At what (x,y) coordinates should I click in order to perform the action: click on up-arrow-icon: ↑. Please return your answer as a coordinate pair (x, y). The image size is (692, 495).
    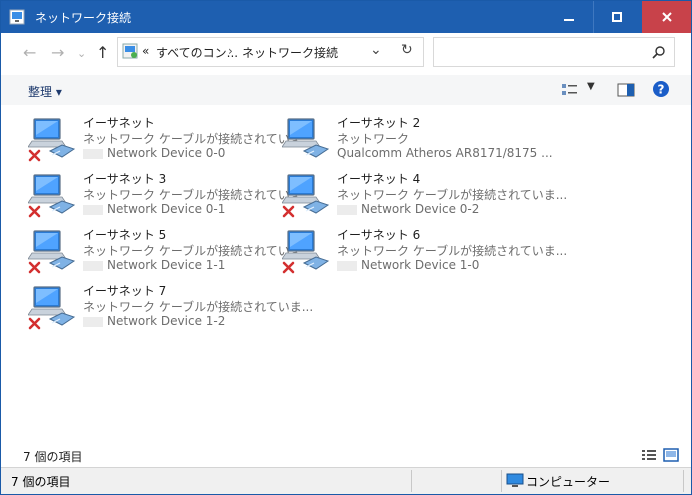
    Looking at the image, I should click on (102, 52).